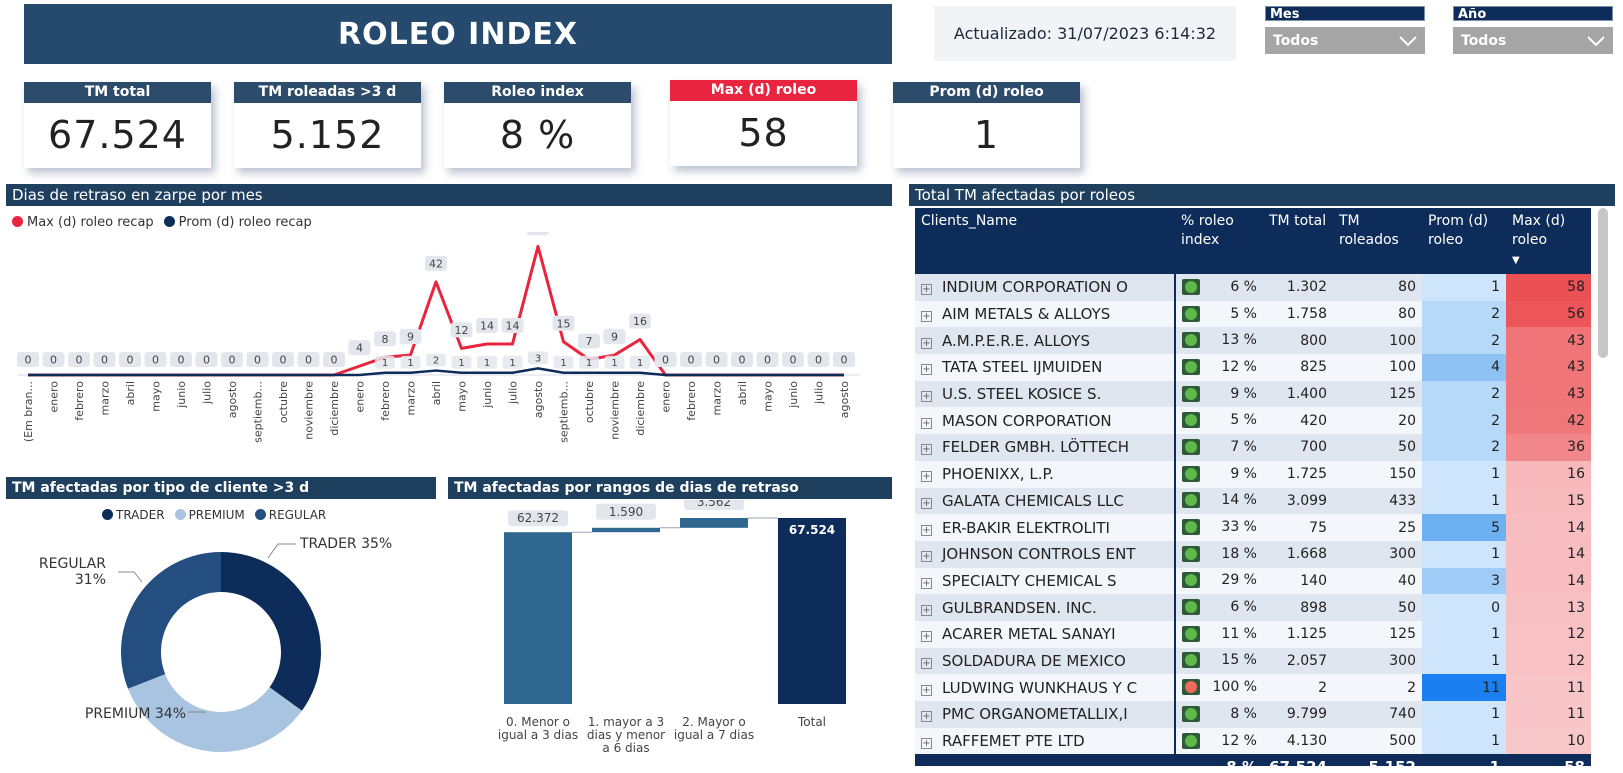 The height and width of the screenshot is (773, 1623). What do you see at coordinates (1253, 367) in the screenshot?
I see `table-row: + TATA STEEL IJMUIDEN 12 % 825 100 4 43` at bounding box center [1253, 367].